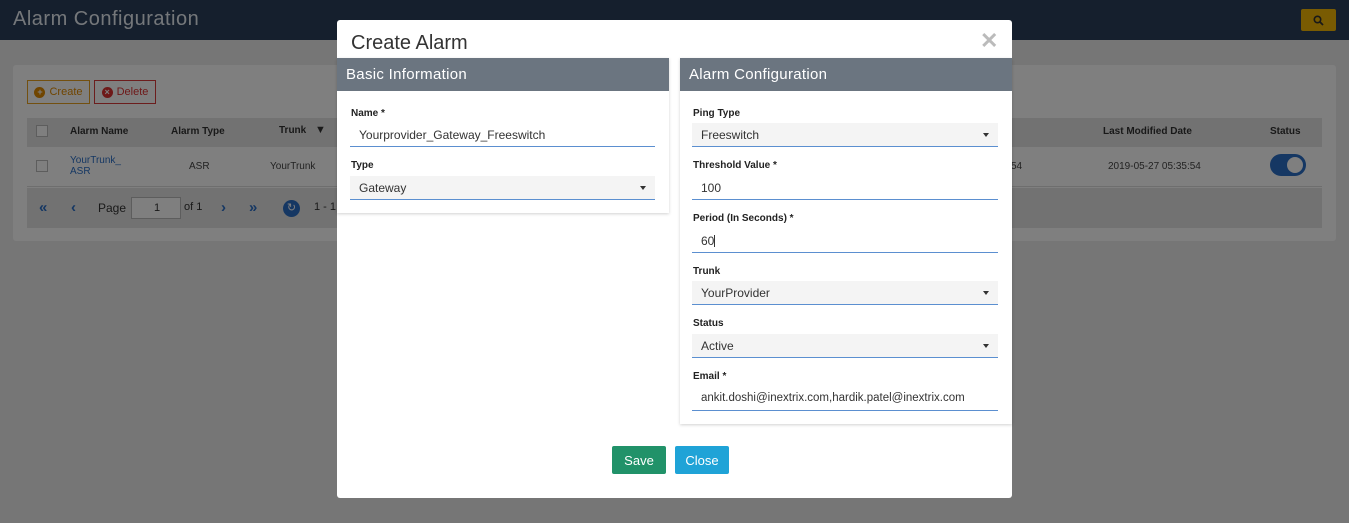 The width and height of the screenshot is (1349, 523). Describe the element at coordinates (845, 346) in the screenshot. I see `status-select: Active` at that location.